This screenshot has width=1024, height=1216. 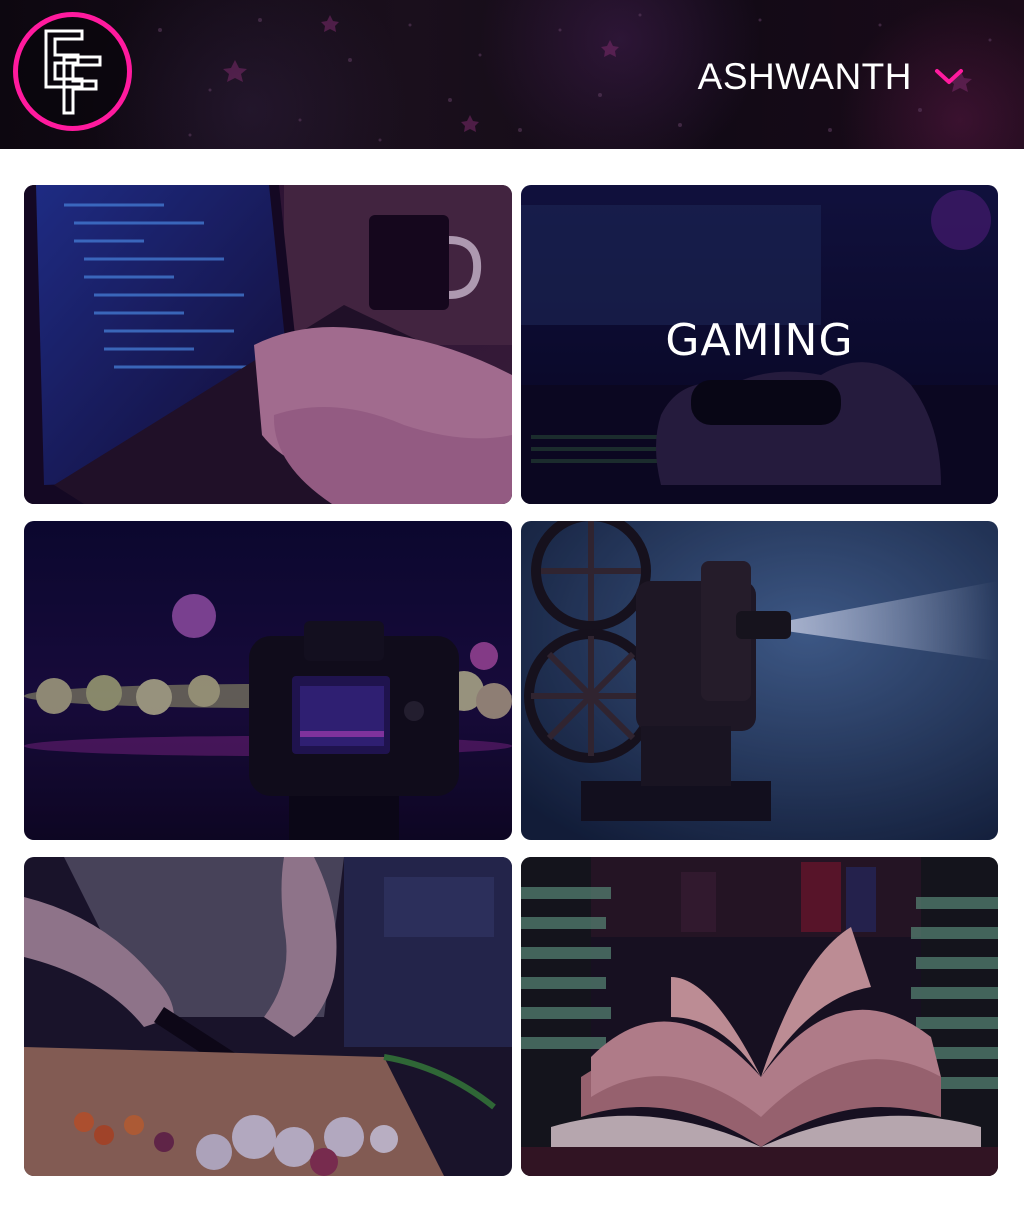 What do you see at coordinates (949, 77) in the screenshot?
I see `chevron-down-icon` at bounding box center [949, 77].